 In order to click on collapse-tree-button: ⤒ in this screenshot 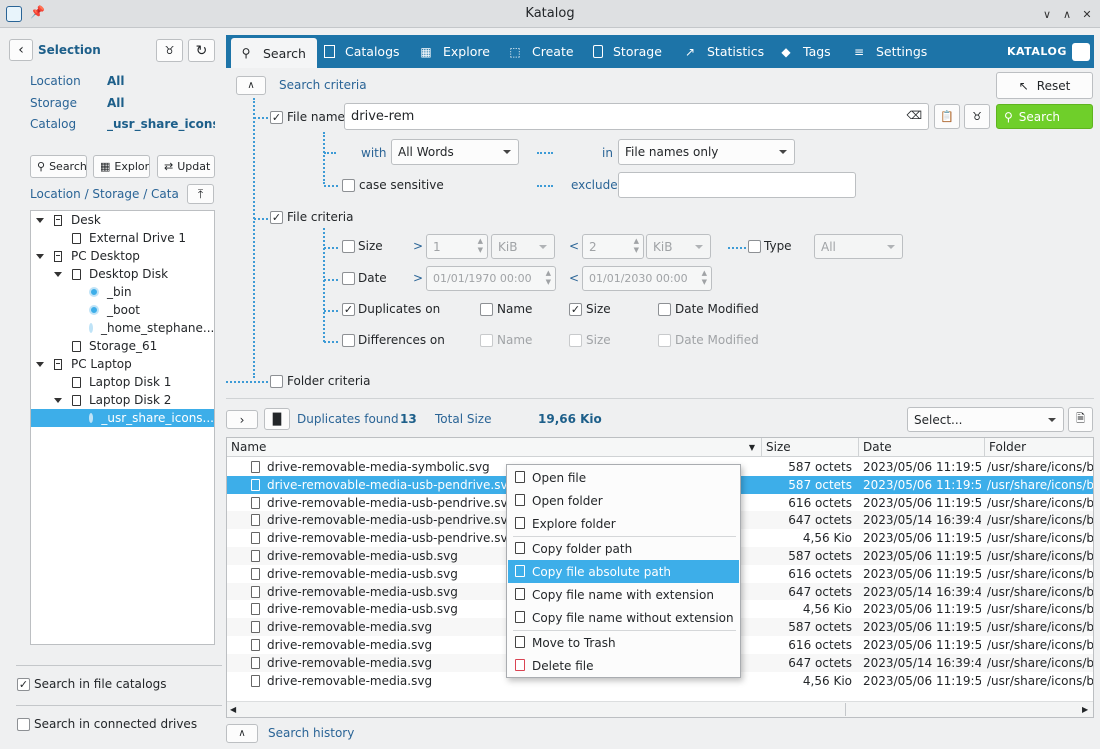, I will do `click(200, 194)`.